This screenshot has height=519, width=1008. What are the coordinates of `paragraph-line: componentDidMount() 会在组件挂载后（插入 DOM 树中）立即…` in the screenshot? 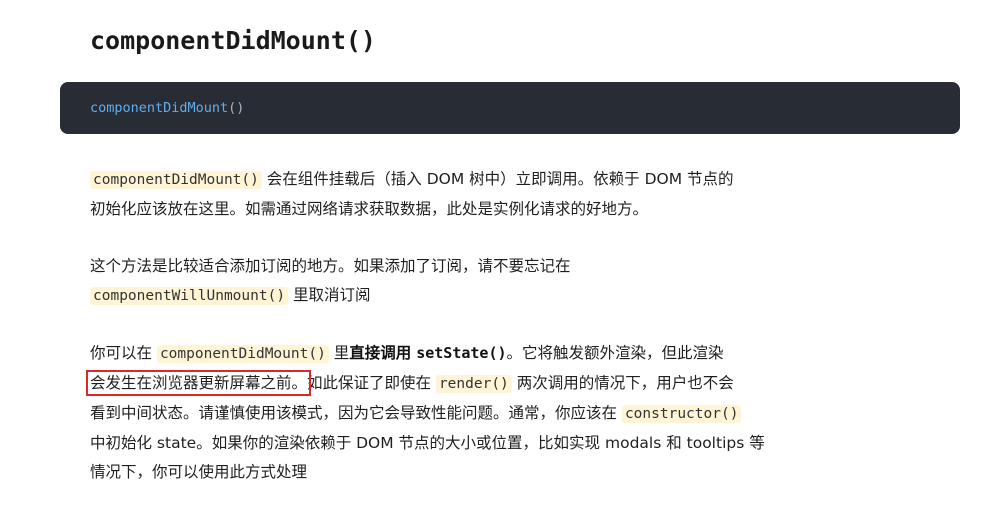 It's located at (460, 180).